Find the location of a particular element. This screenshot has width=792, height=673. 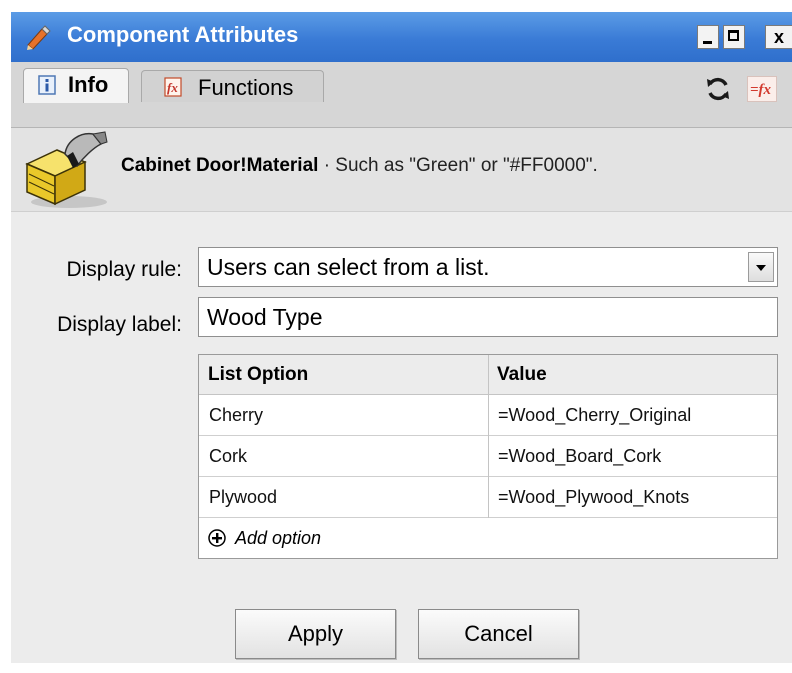

value-cell: =Wood_Plywood_Knots is located at coordinates (593, 497).